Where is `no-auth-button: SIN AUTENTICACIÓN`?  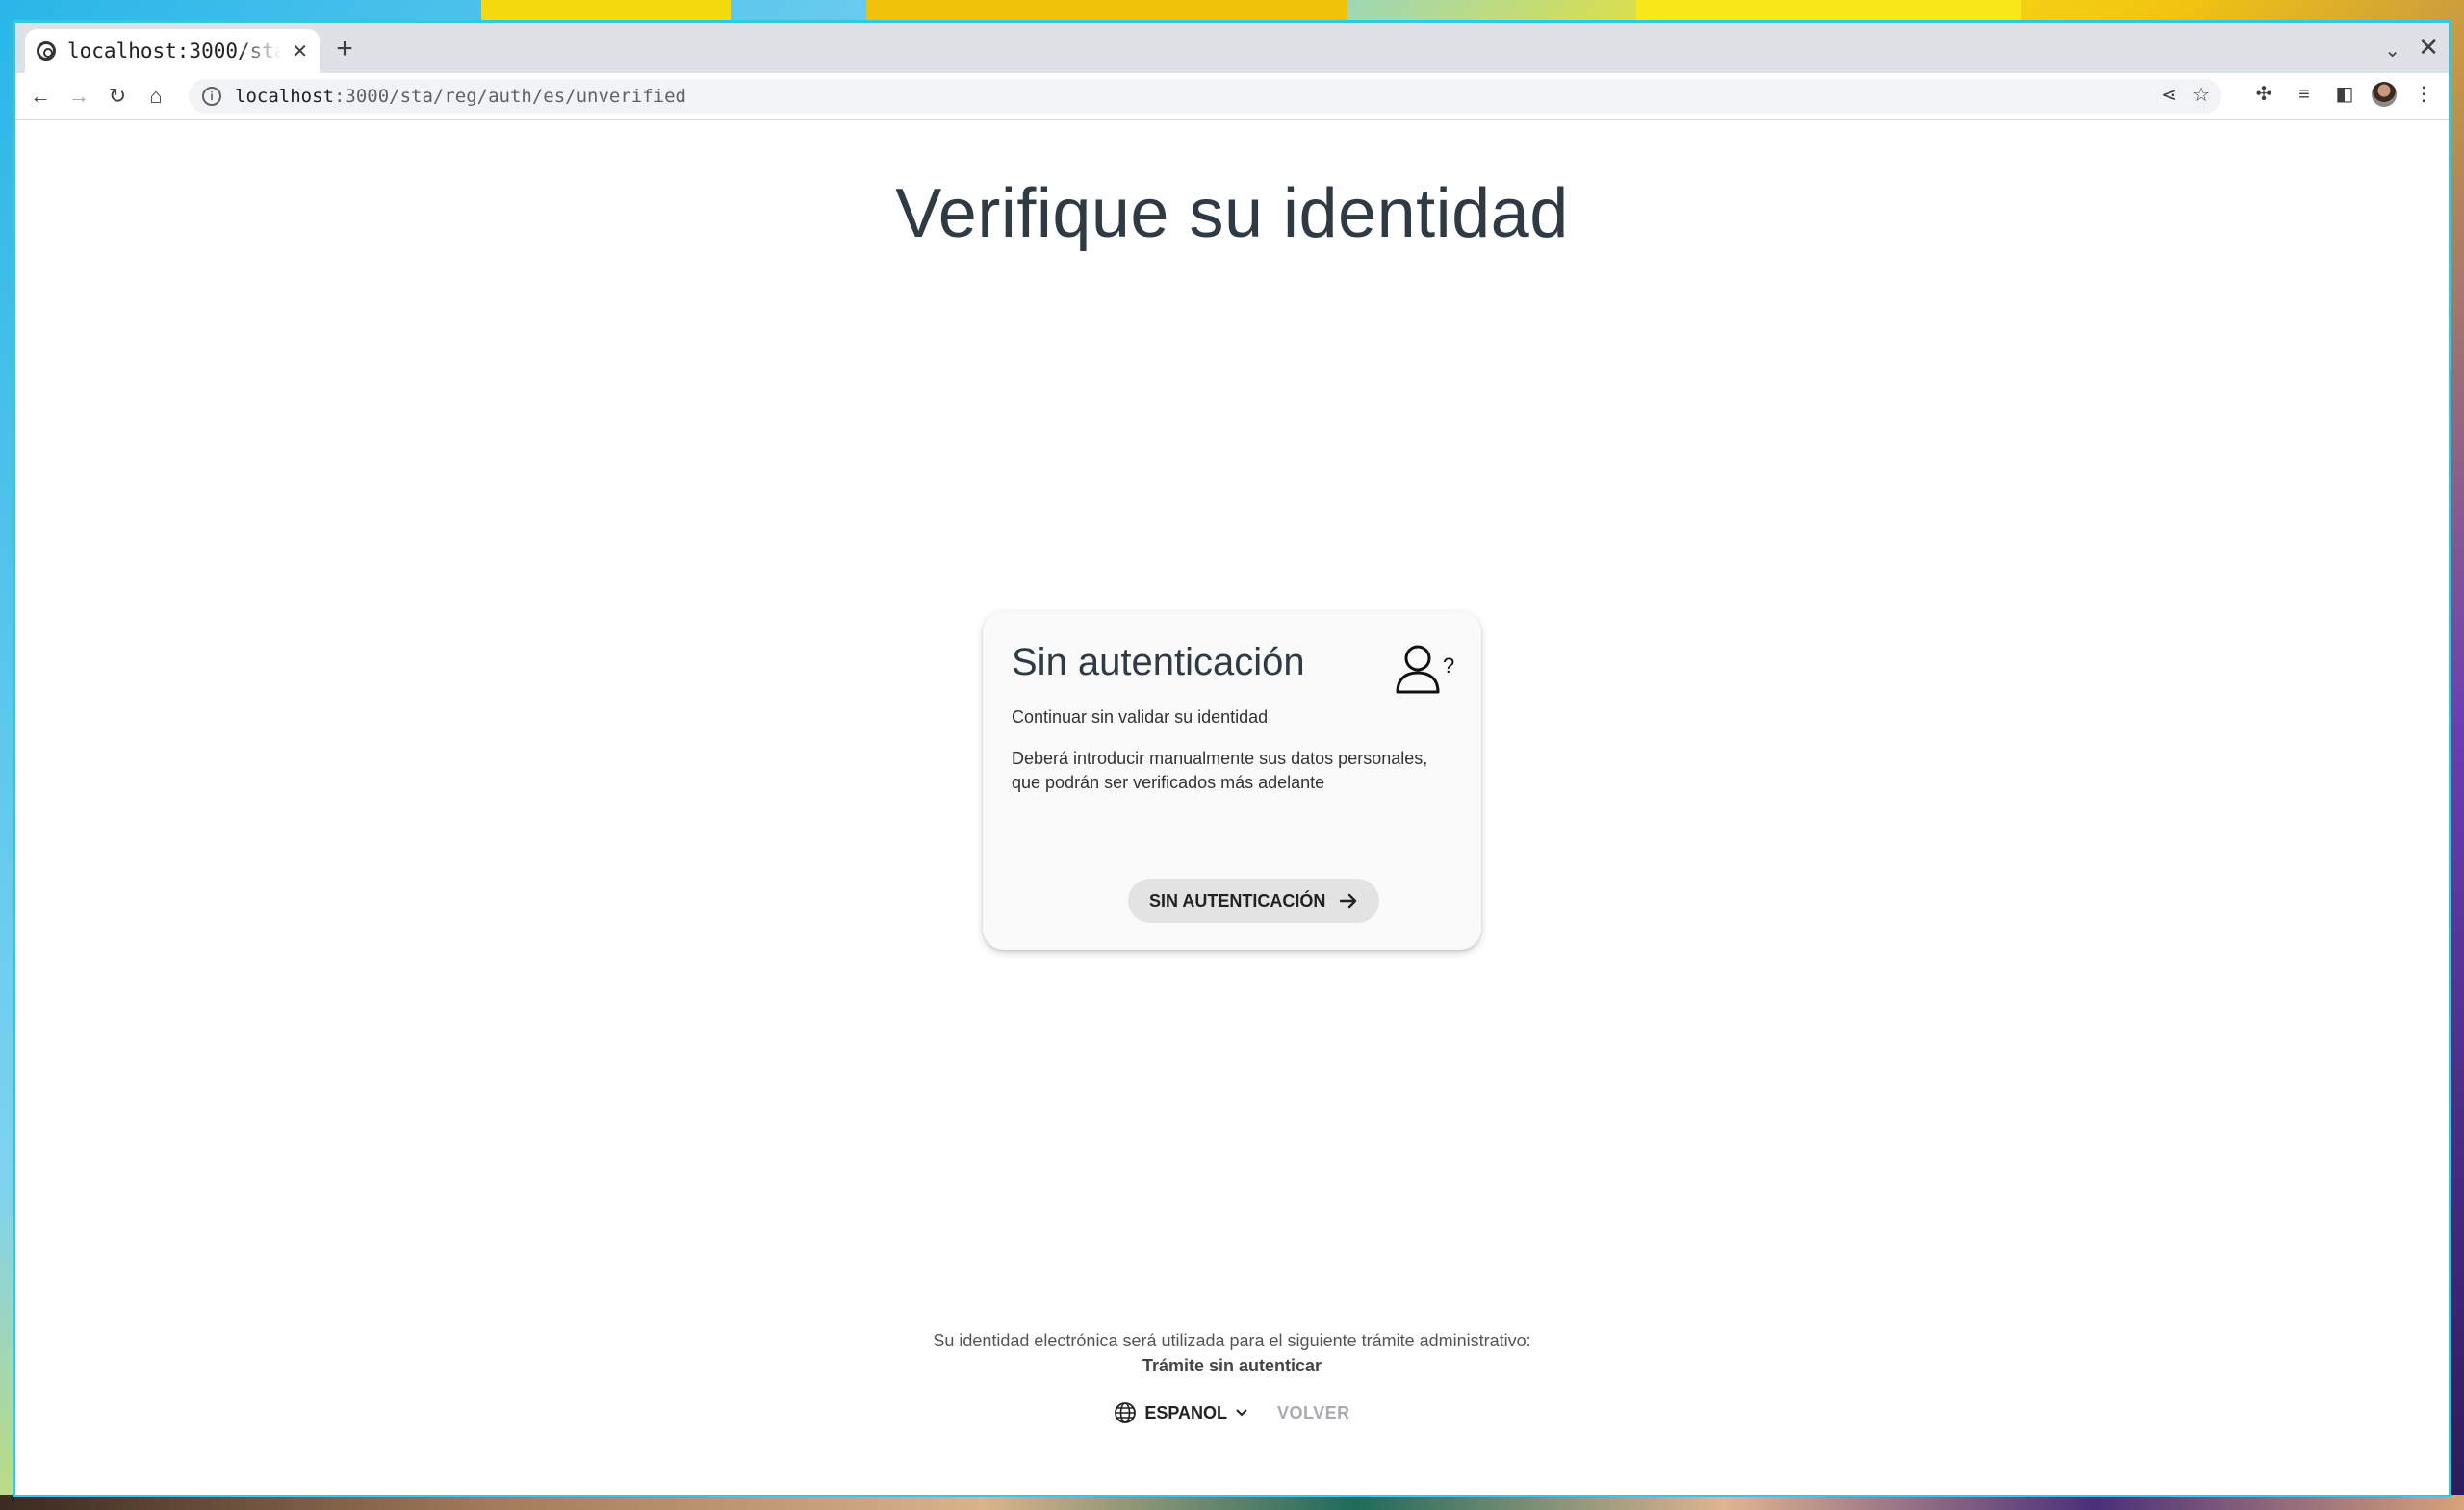
no-auth-button: SIN AUTENTICACIÓN is located at coordinates (1254, 901).